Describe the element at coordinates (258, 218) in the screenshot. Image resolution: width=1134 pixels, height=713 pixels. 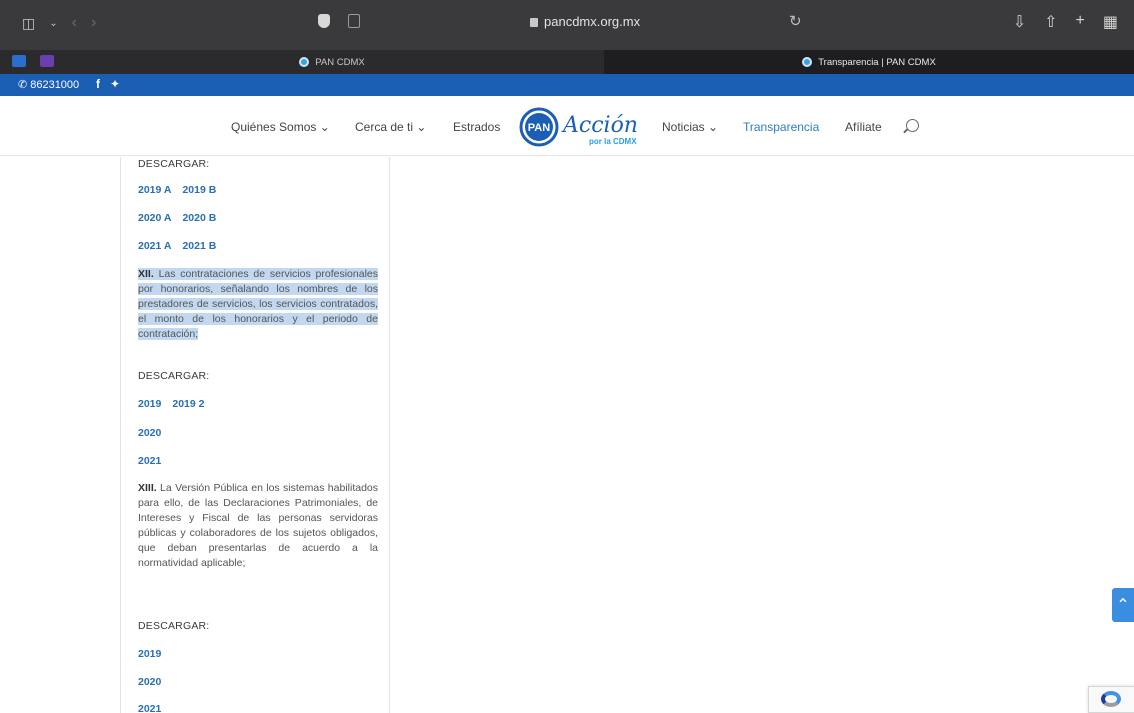
I see `download-links-row: 2020 A 2020 B` at that location.